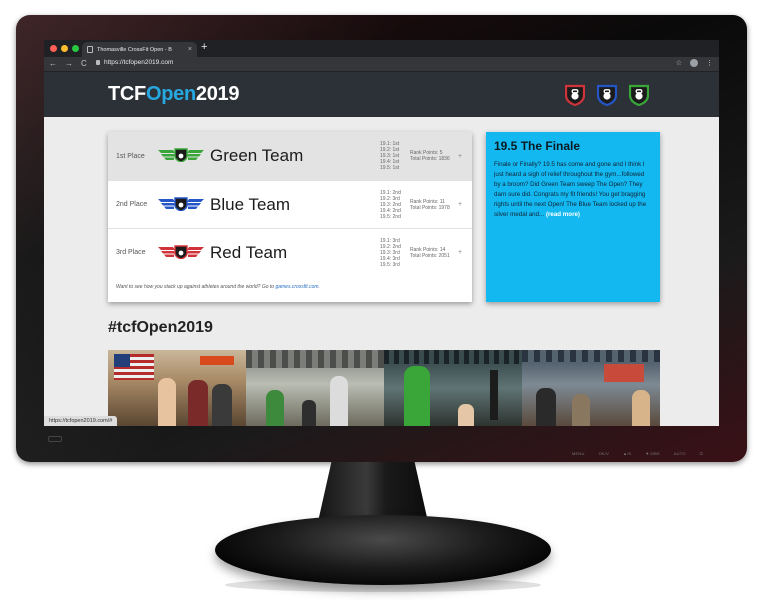  I want to click on address-bar: https://tcfopen2019.com, so click(134, 62).